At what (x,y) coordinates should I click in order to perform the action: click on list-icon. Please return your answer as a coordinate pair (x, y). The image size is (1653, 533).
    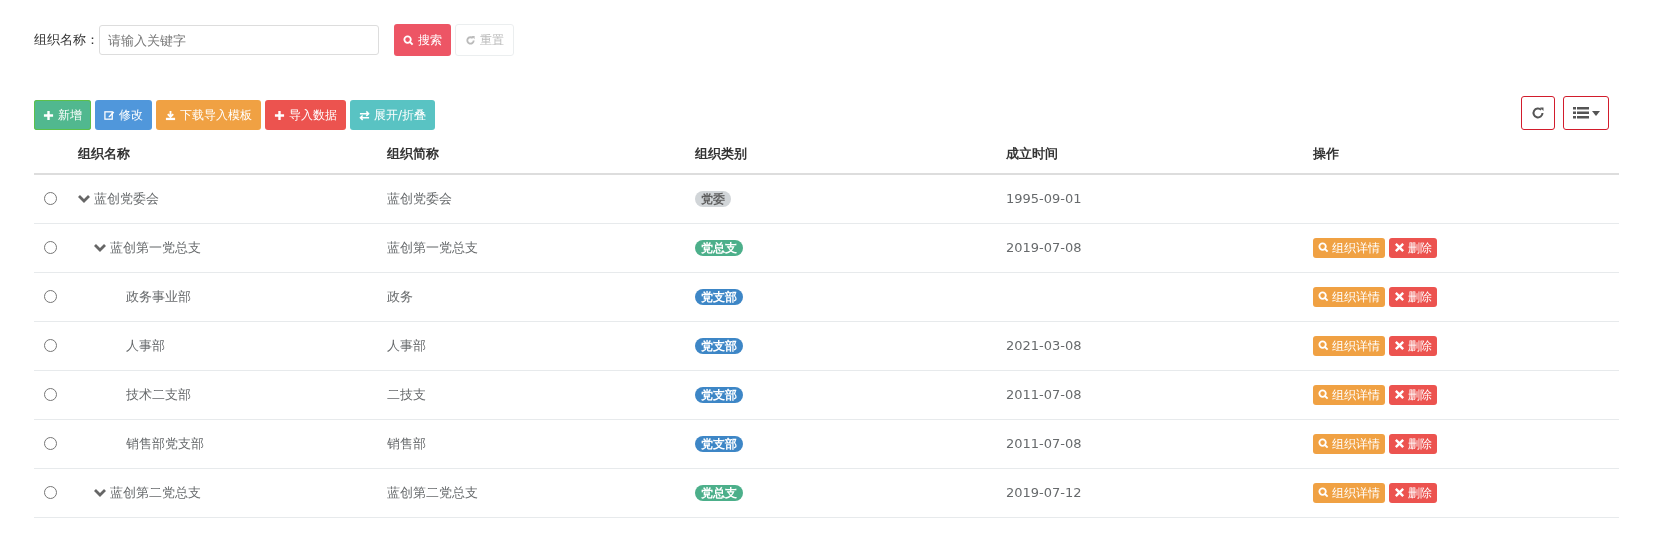
    Looking at the image, I should click on (1580, 113).